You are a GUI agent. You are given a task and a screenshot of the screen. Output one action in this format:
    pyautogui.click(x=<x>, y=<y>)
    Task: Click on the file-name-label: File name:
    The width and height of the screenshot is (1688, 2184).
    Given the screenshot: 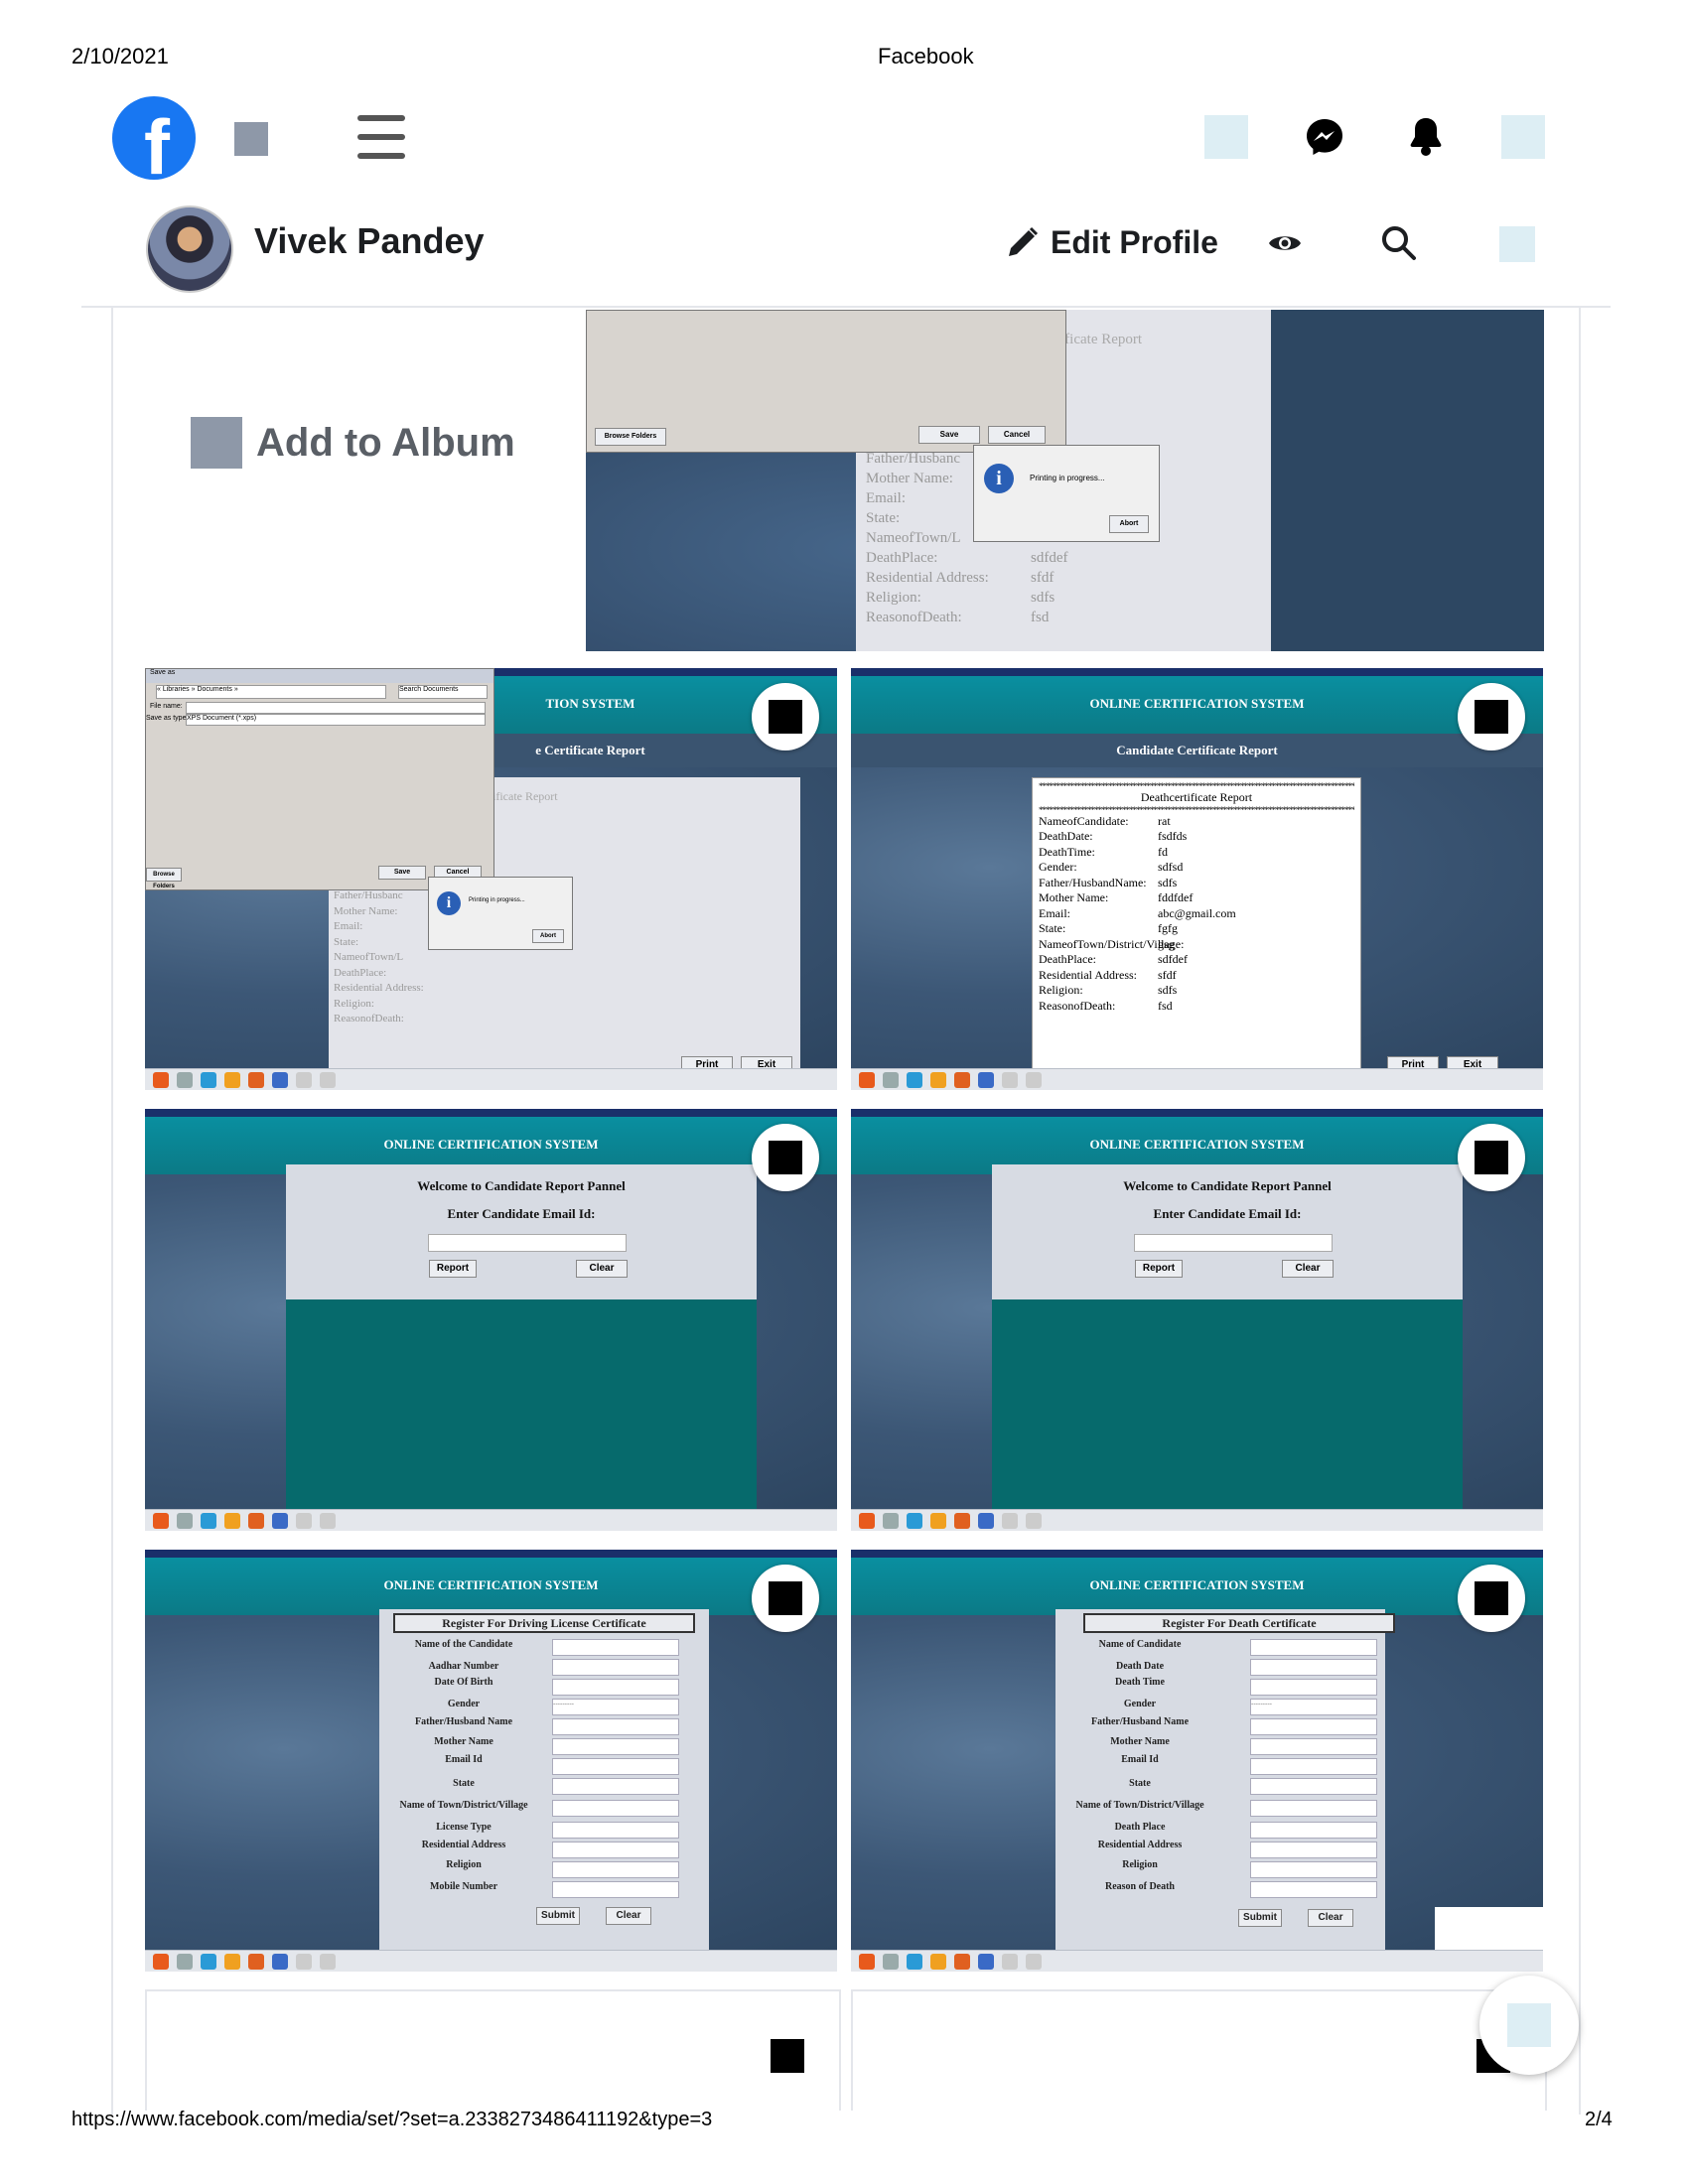 What is the action you would take?
    pyautogui.click(x=166, y=706)
    